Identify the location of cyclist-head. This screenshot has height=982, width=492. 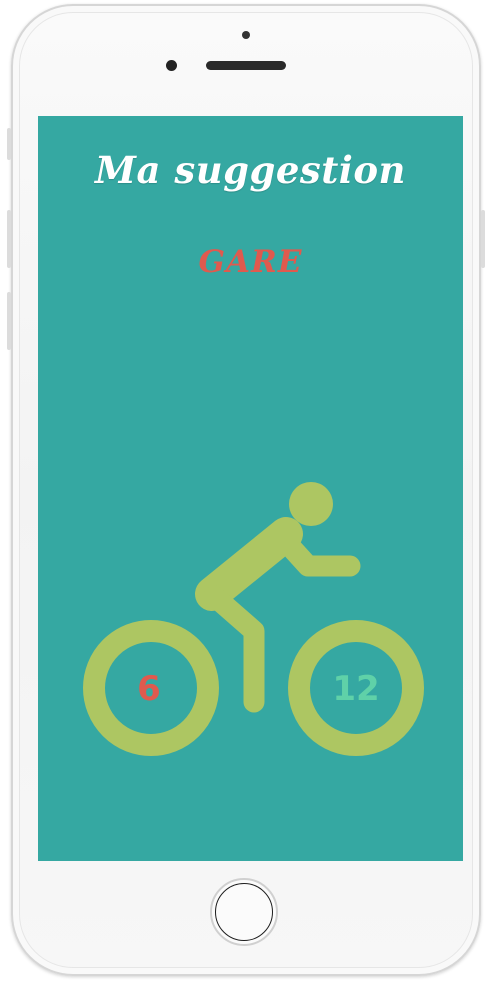
(311, 504).